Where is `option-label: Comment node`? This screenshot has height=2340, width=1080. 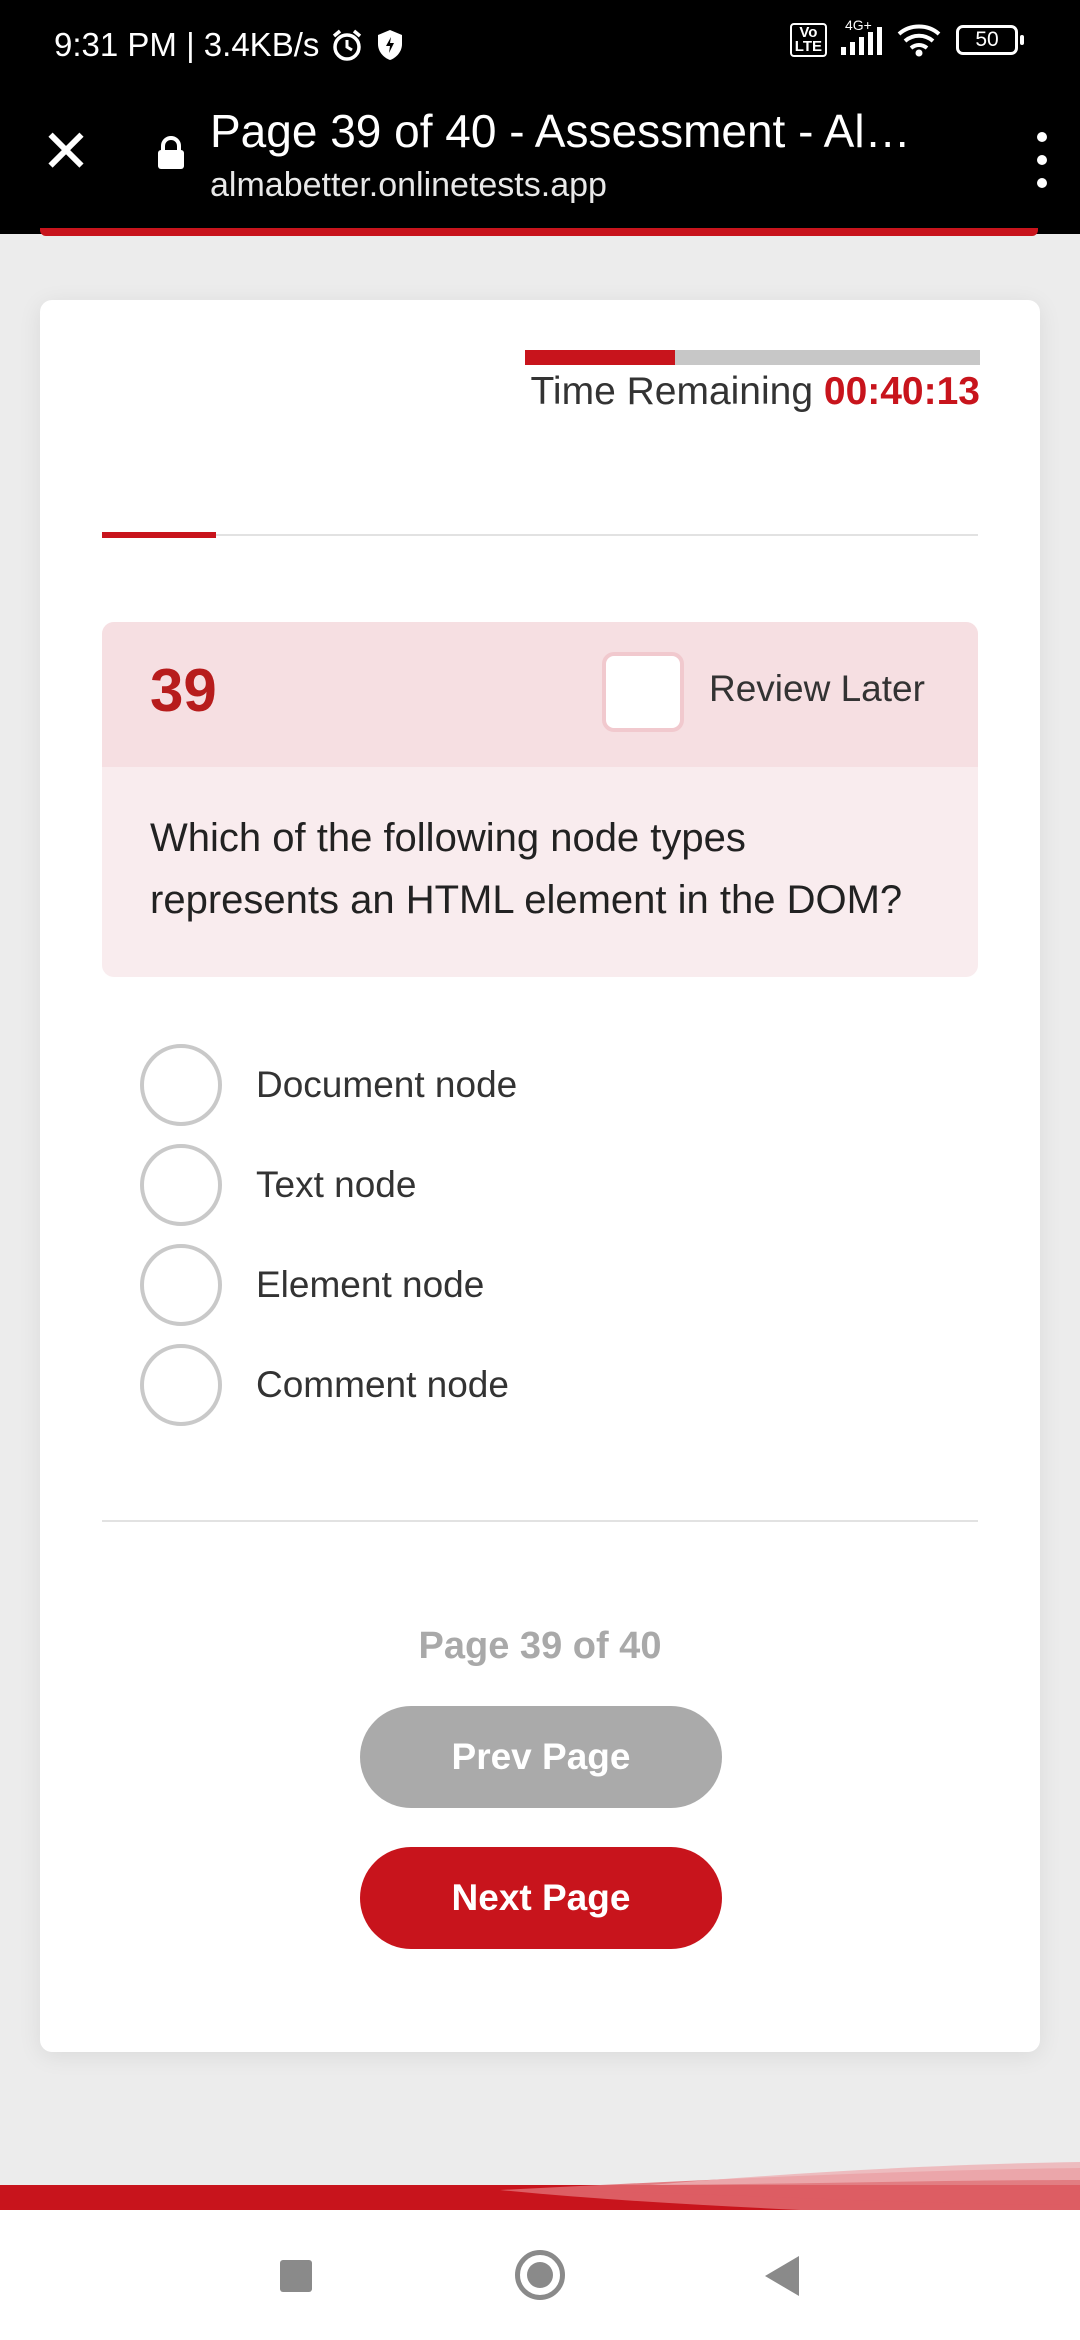
option-label: Comment node is located at coordinates (382, 1385).